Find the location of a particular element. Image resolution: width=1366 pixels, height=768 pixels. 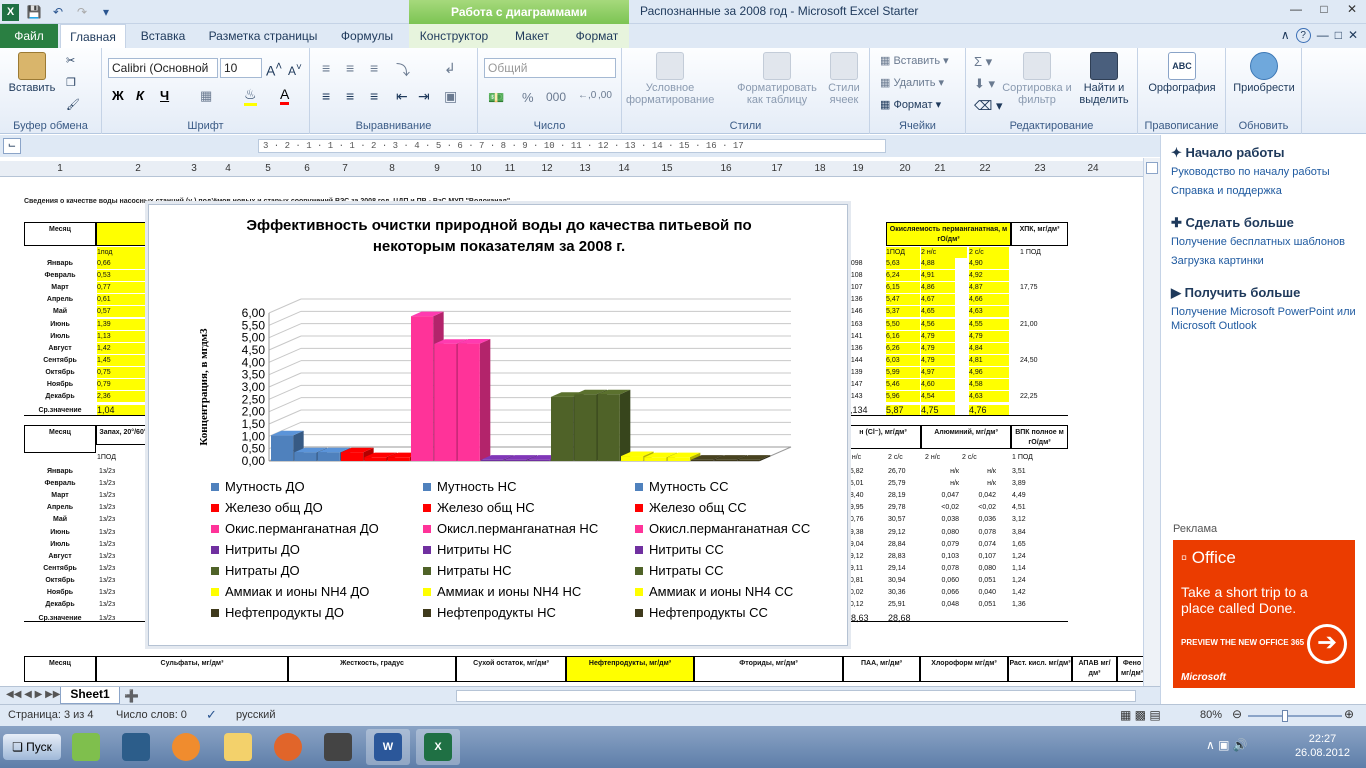

table2-month-label: Август is located at coordinates (60, 556).